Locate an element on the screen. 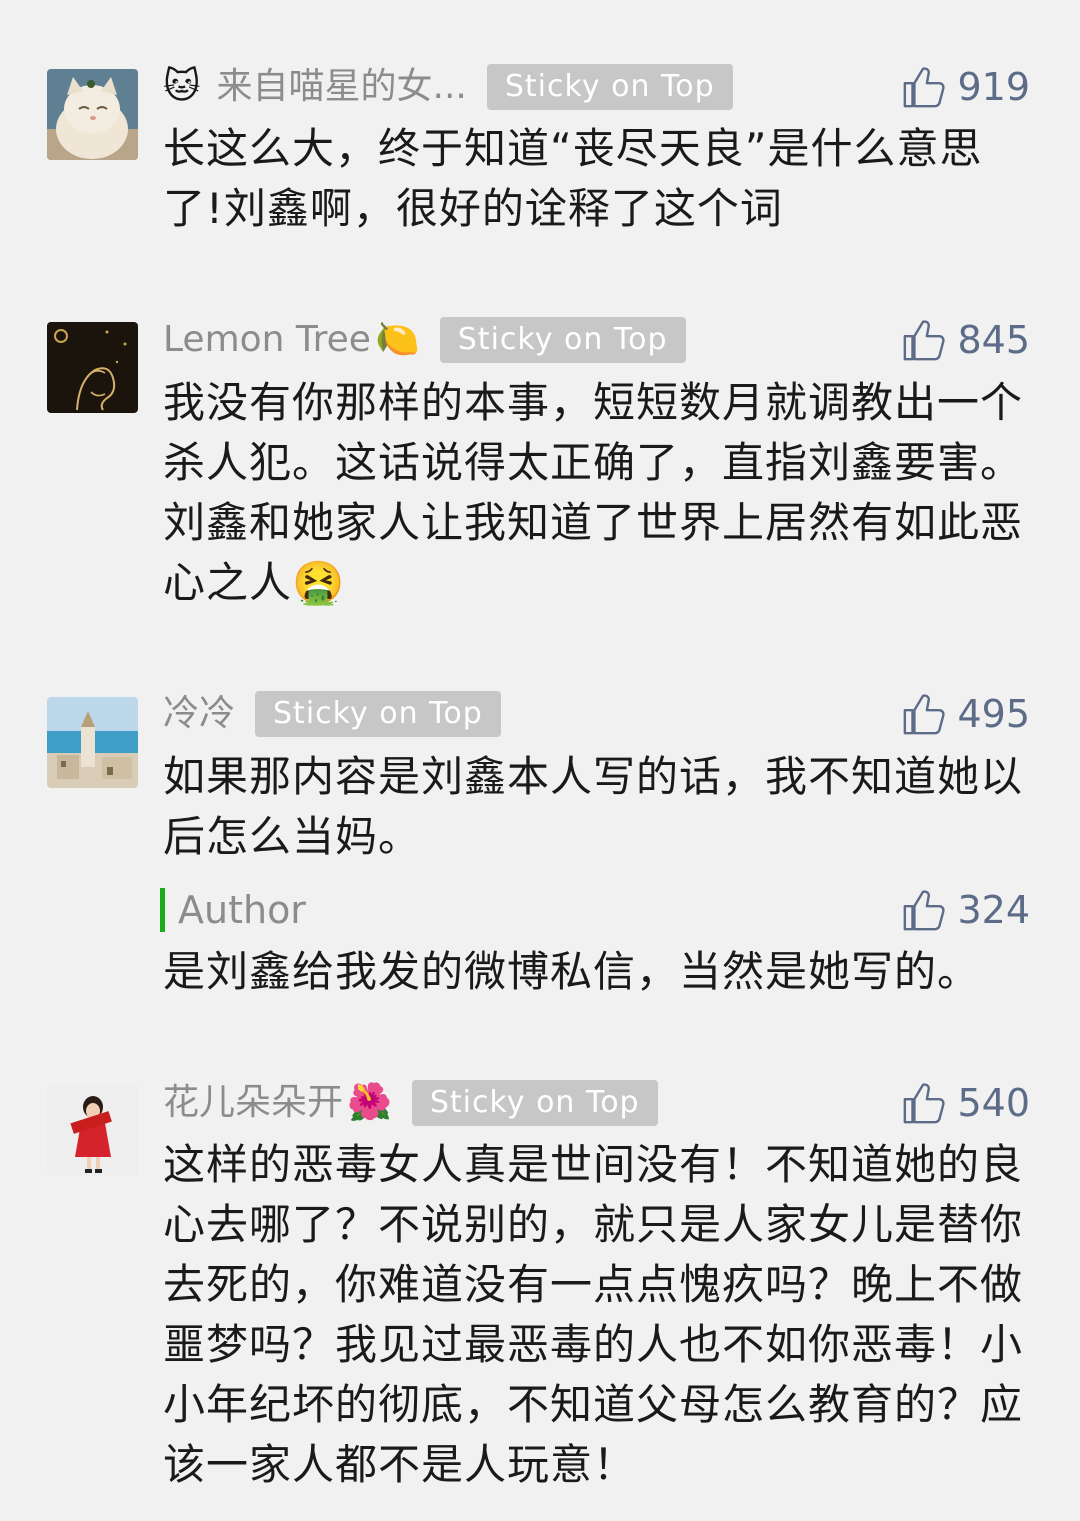 The height and width of the screenshot is (1521, 1080). comment-header: 🐱 来自喵星的女... Sticky on Top 919 is located at coordinates (596, 87).